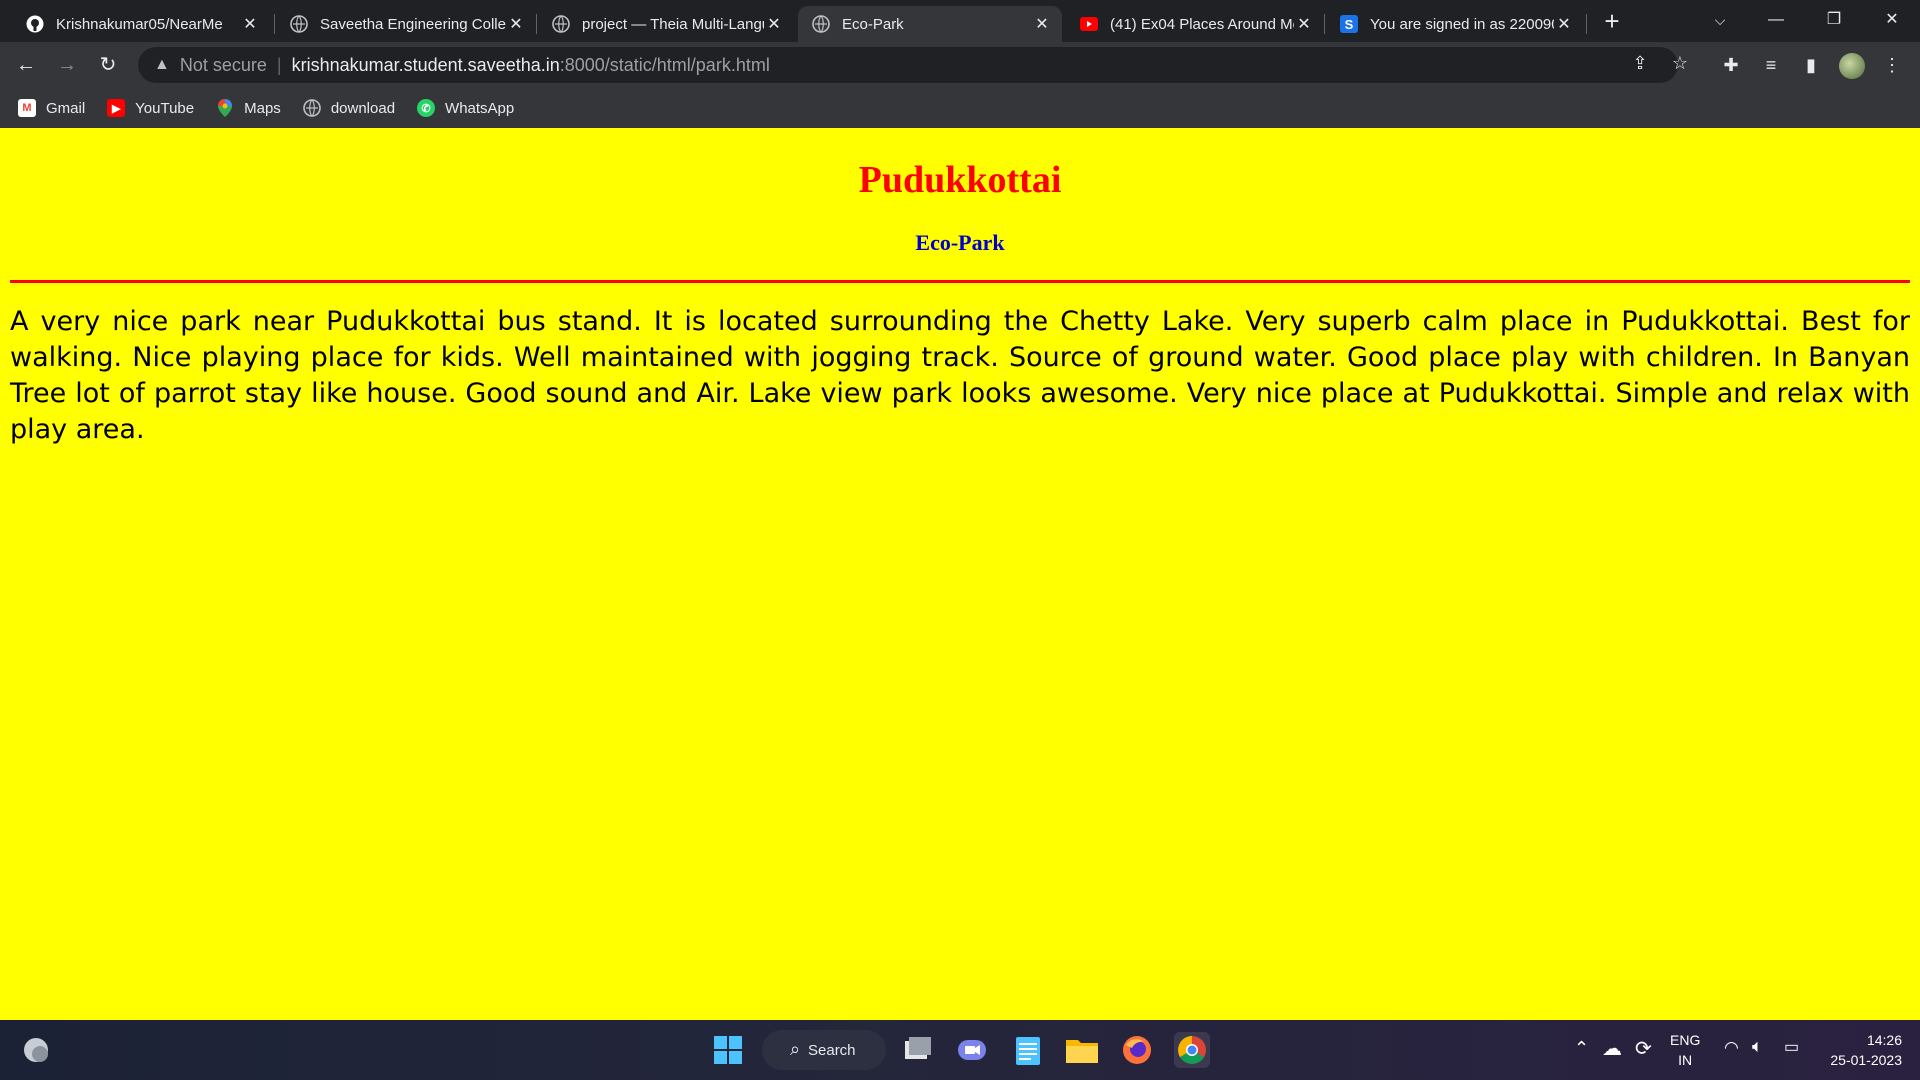 The image size is (1920, 1080). What do you see at coordinates (67, 65) in the screenshot?
I see `forward-button: →` at bounding box center [67, 65].